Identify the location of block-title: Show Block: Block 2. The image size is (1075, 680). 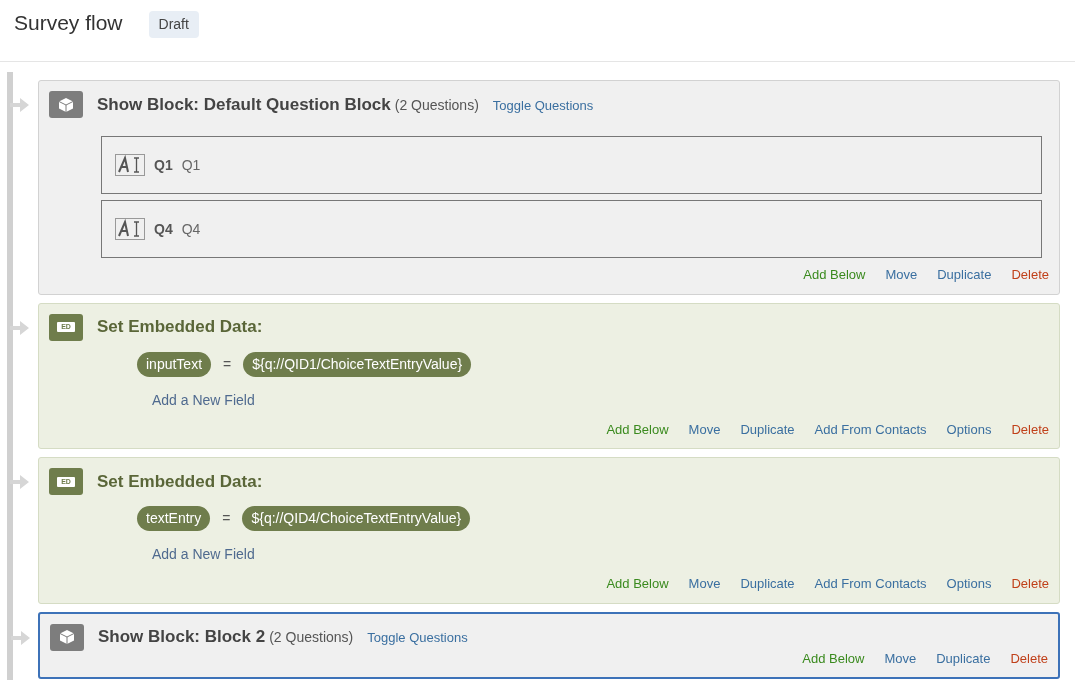
(182, 637).